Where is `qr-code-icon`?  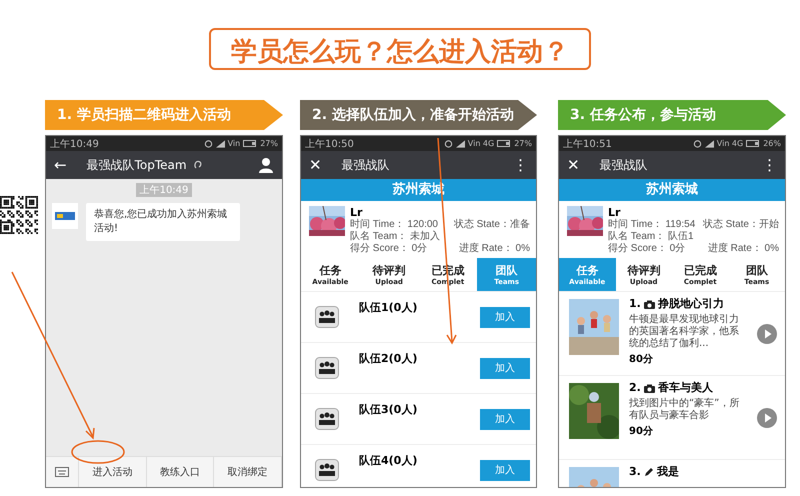 qr-code-icon is located at coordinates (19, 215).